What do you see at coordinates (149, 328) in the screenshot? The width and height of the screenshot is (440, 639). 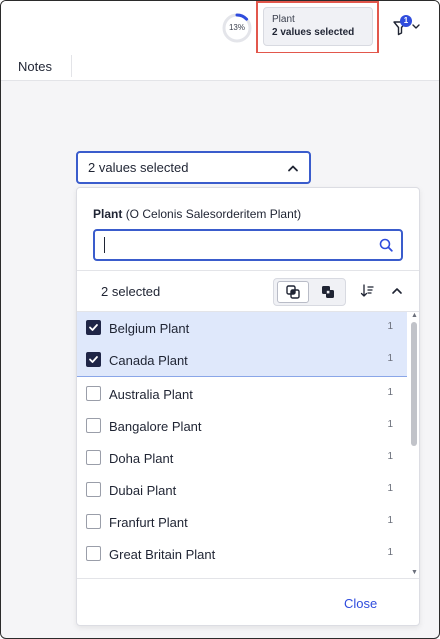 I see `list-item-label: Belgium Plant` at bounding box center [149, 328].